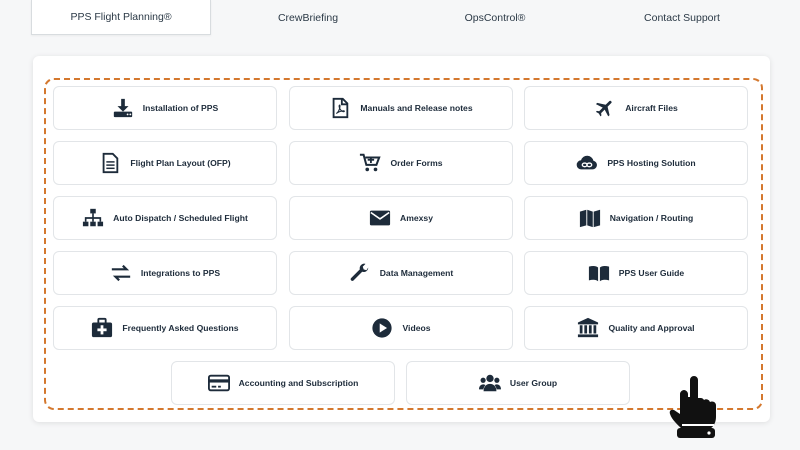 This screenshot has height=450, width=800. Describe the element at coordinates (180, 218) in the screenshot. I see `card-label: Auto Dispatch / Scheduled Flight` at that location.